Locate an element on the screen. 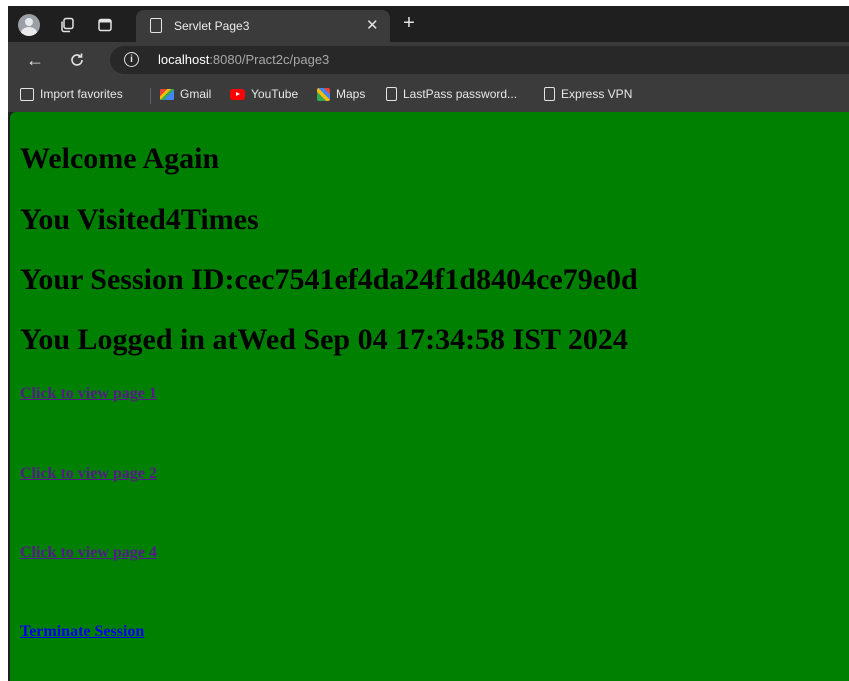  bookmark-label: Maps is located at coordinates (351, 94).